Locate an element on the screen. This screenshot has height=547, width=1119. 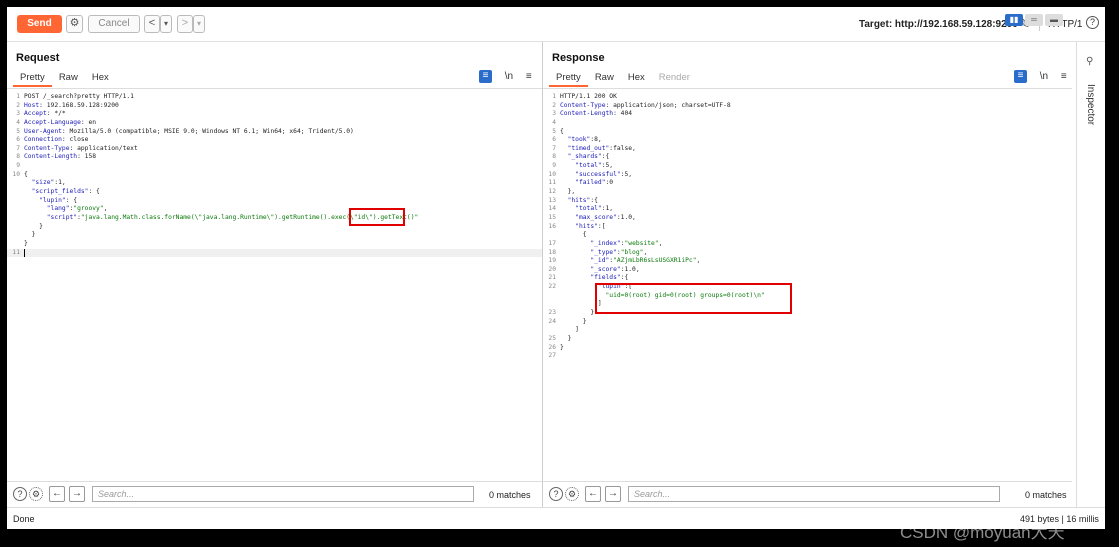
response-line: 7 "timed_out":false, is located at coordinates (807, 149).